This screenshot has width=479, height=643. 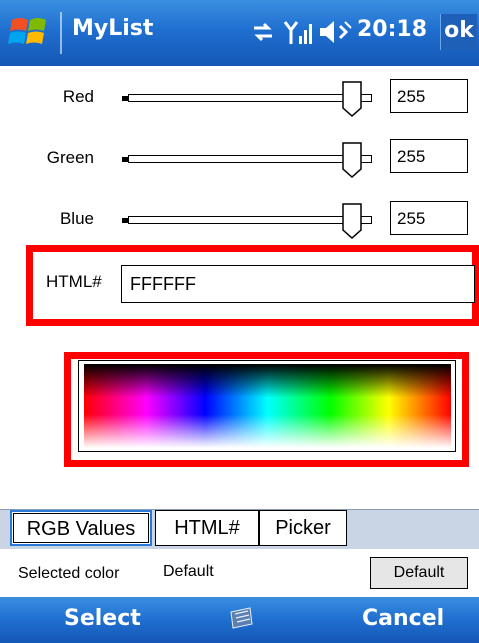 I want to click on select-softkey: Select, so click(x=102, y=618).